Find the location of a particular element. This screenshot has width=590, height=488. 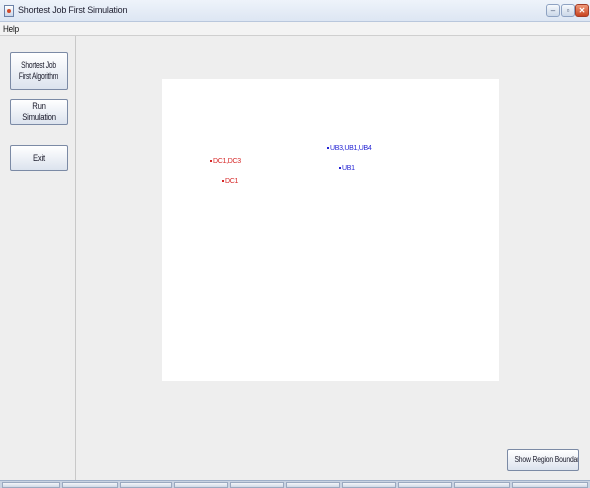

taskbar is located at coordinates (295, 484).